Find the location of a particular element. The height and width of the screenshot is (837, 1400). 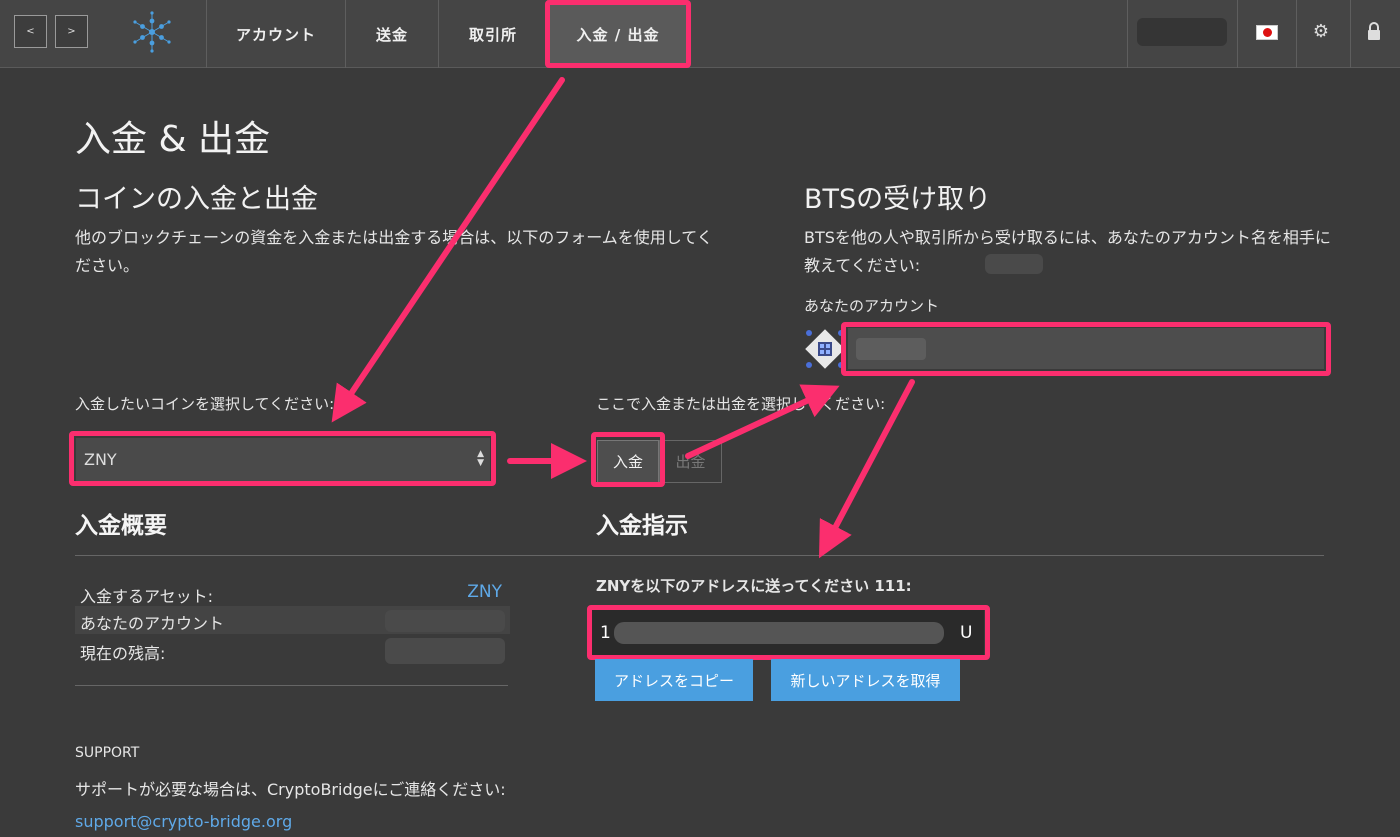

copy-address-button: アドレスをコピー is located at coordinates (674, 680).